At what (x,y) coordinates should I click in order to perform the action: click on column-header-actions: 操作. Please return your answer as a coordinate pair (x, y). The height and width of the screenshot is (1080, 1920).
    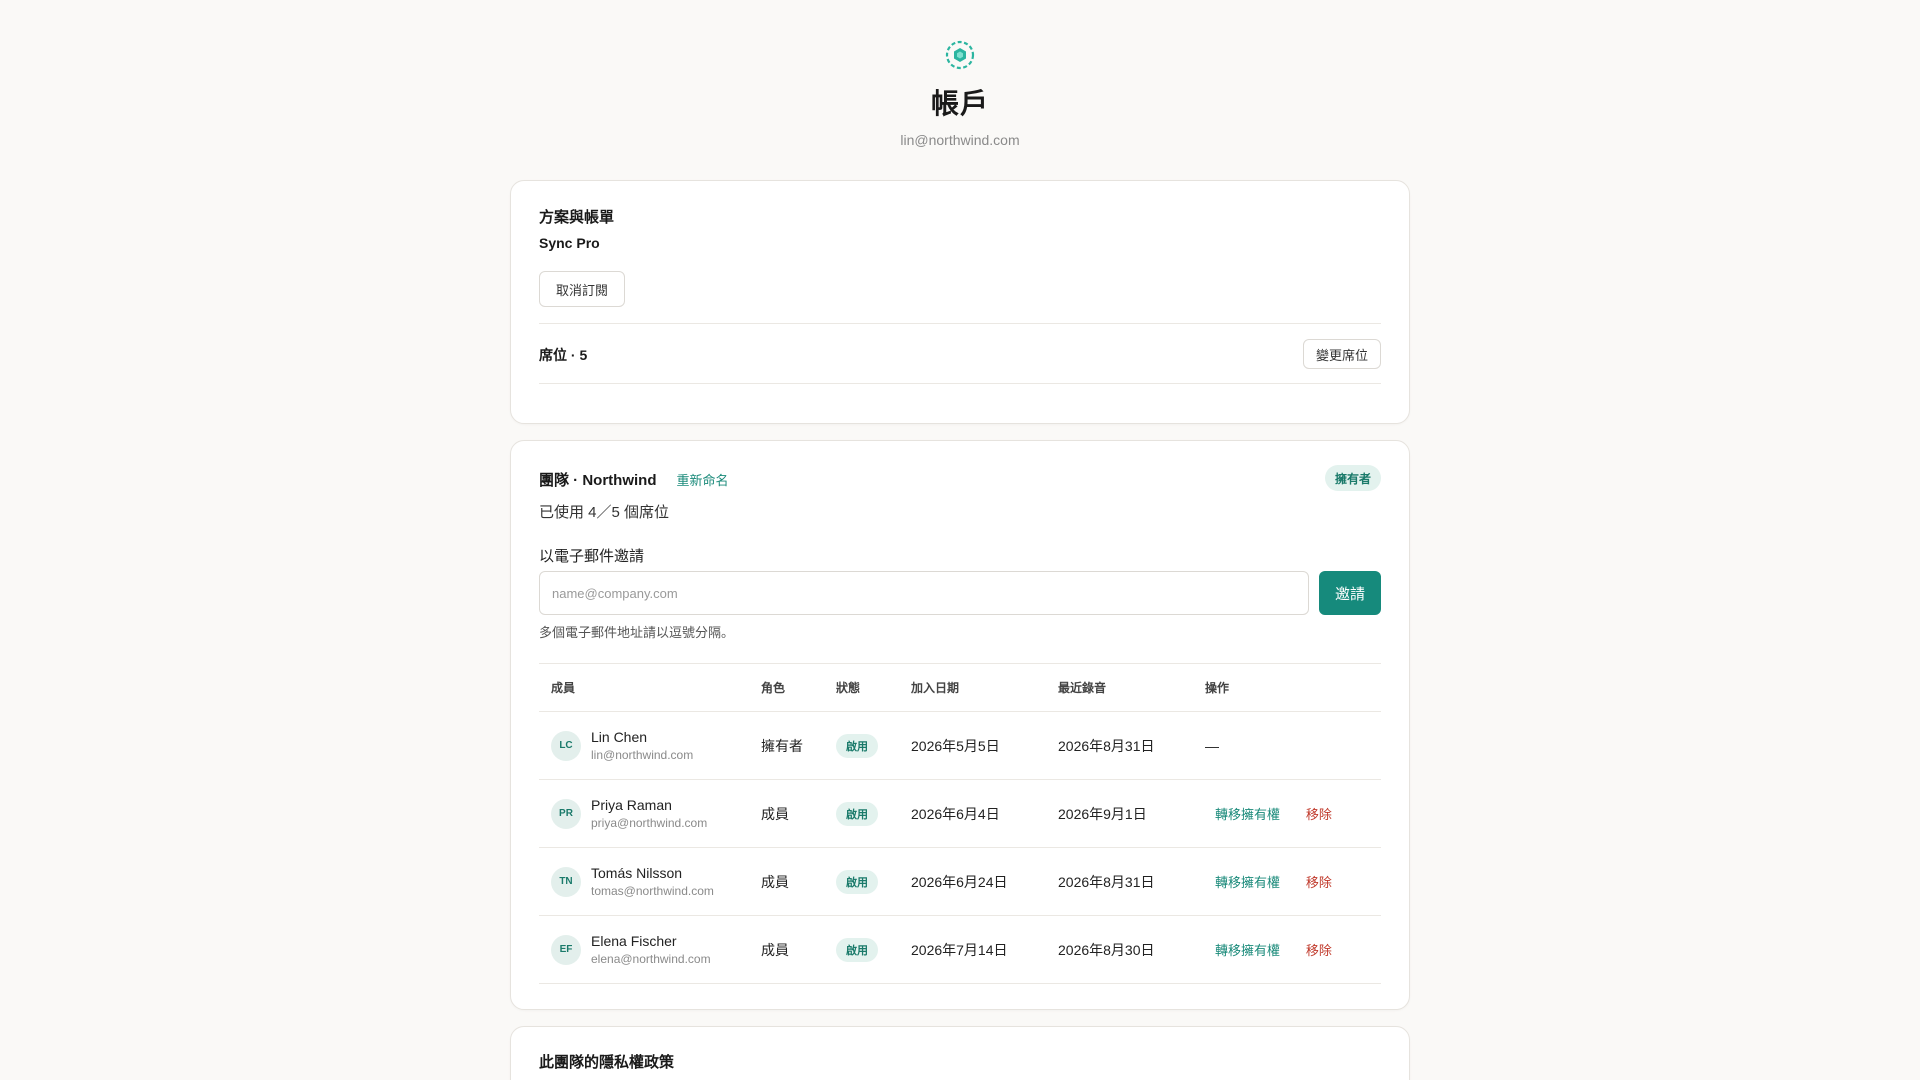
    Looking at the image, I should click on (1293, 687).